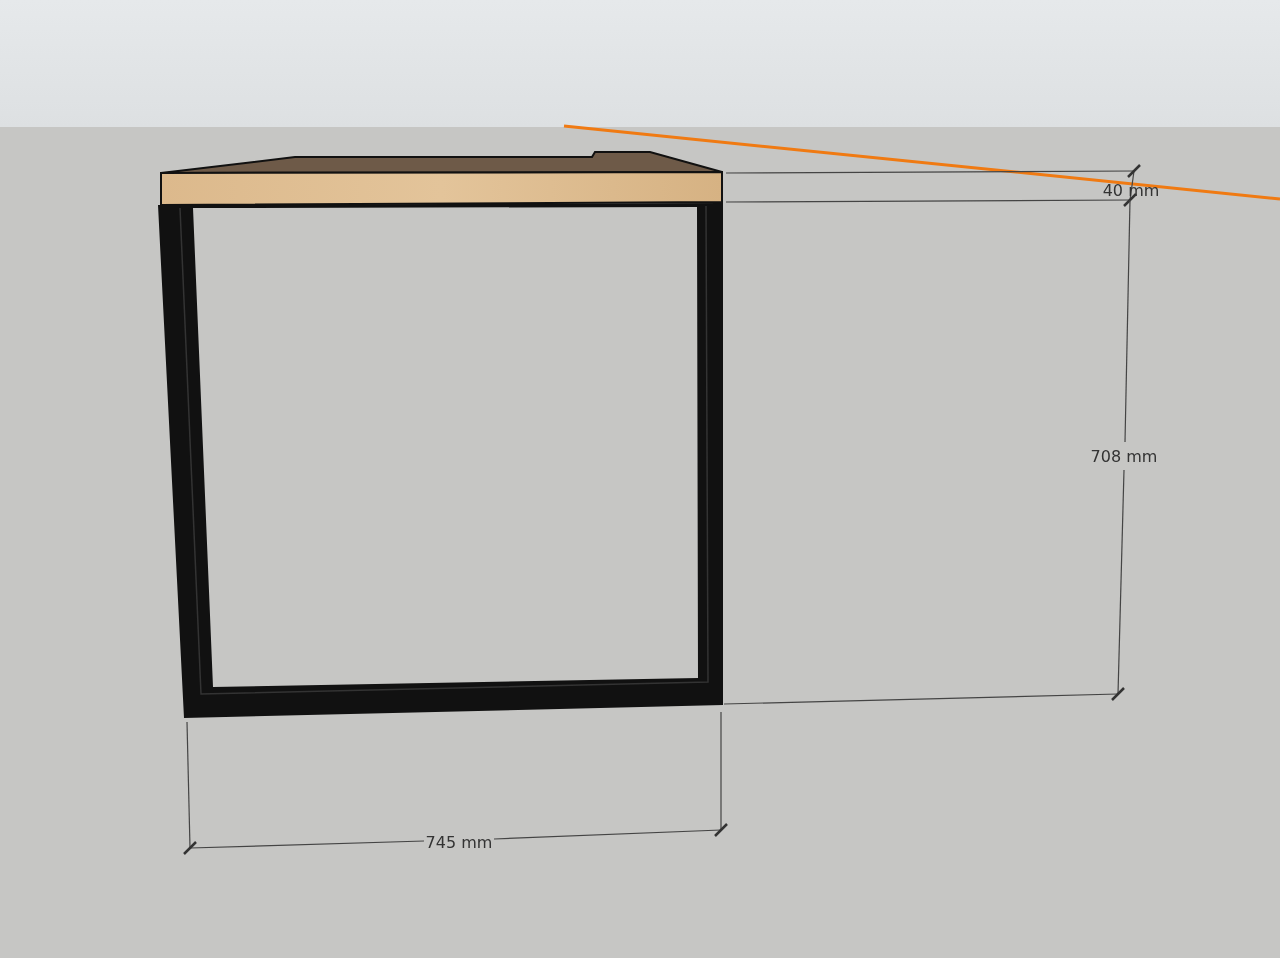 The image size is (1280, 958). Describe the element at coordinates (459, 842) in the screenshot. I see `dimension-label: 745 mm` at that location.